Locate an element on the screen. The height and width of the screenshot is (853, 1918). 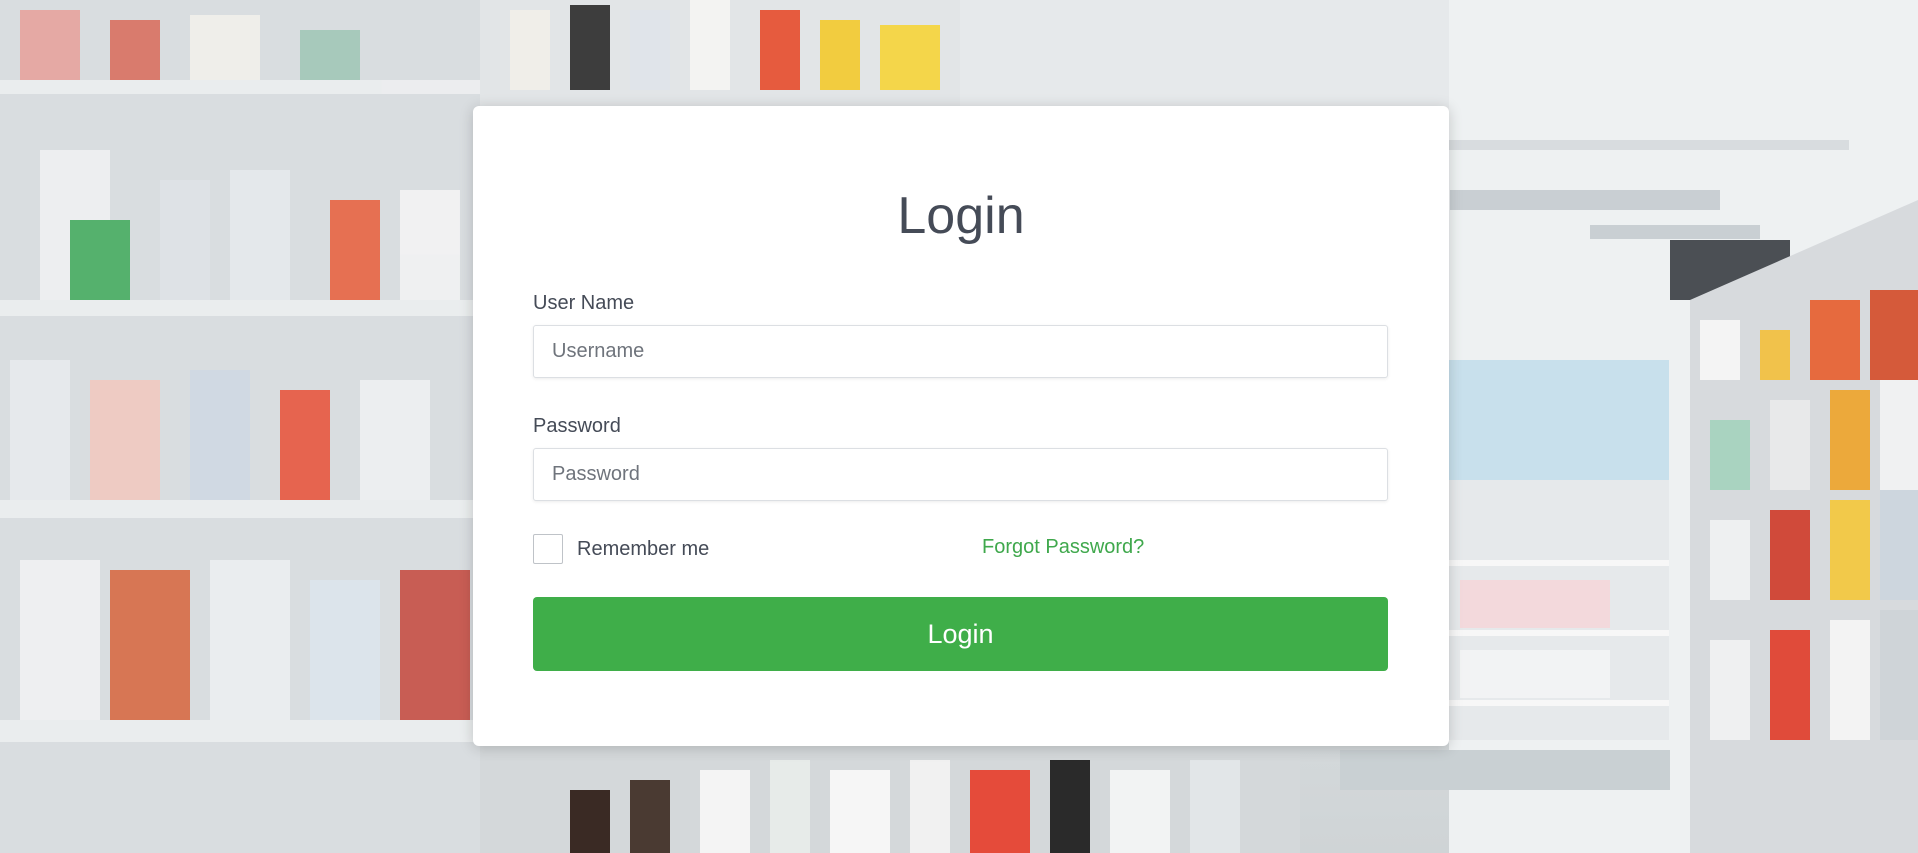
username-label: User Name is located at coordinates (584, 303).